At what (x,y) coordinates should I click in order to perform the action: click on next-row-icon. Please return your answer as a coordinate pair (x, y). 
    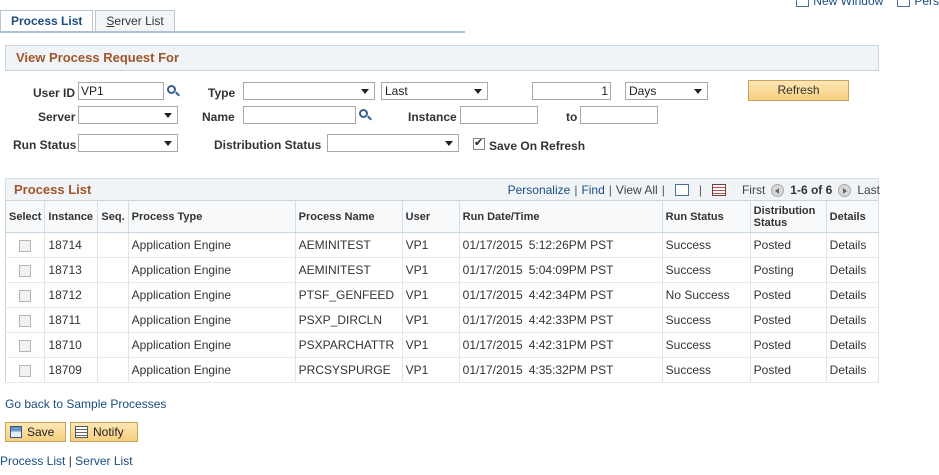
    Looking at the image, I should click on (845, 190).